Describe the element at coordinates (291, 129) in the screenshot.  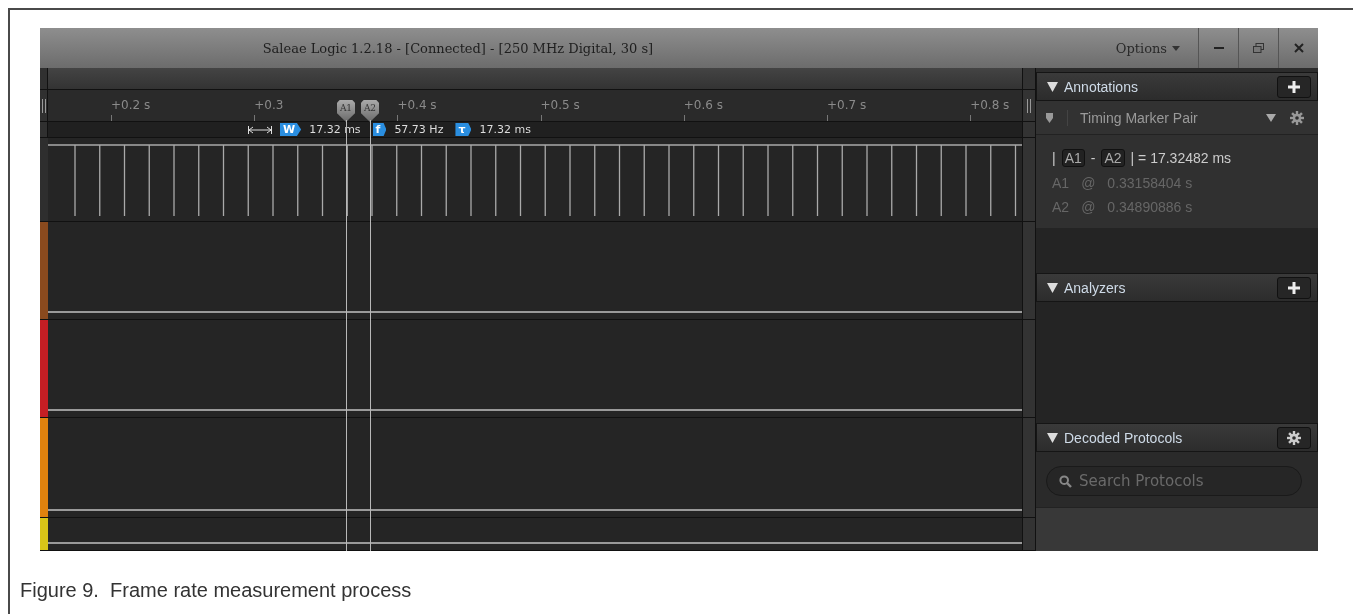
I see `measurement-badge: W` at that location.